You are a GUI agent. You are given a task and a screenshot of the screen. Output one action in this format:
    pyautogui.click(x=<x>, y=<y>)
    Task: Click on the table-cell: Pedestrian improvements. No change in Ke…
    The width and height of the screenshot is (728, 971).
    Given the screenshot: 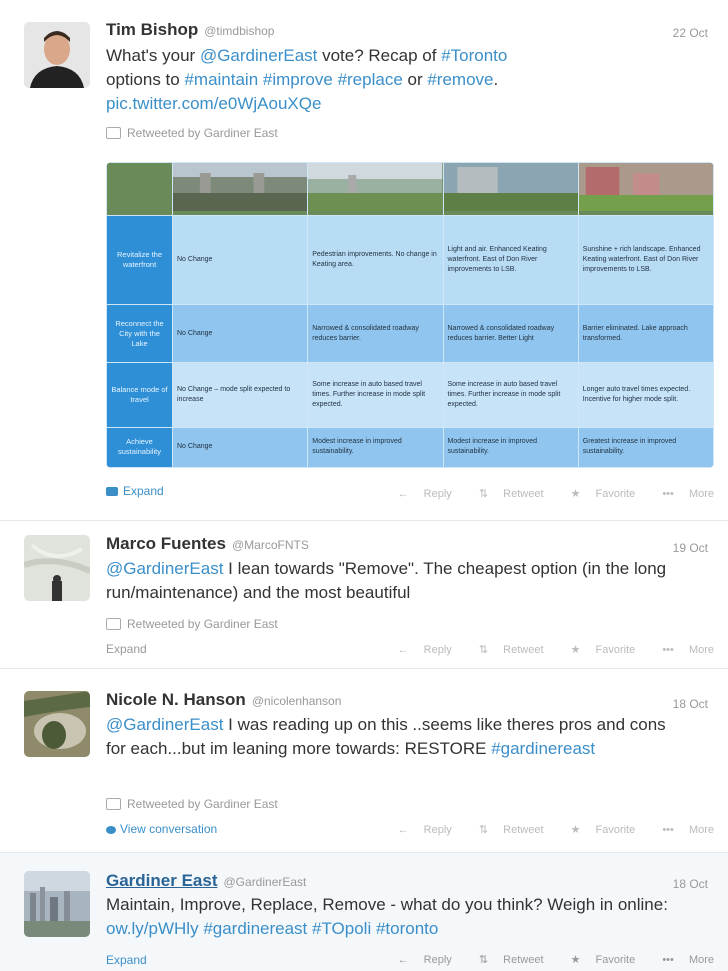 What is the action you would take?
    pyautogui.click(x=375, y=260)
    